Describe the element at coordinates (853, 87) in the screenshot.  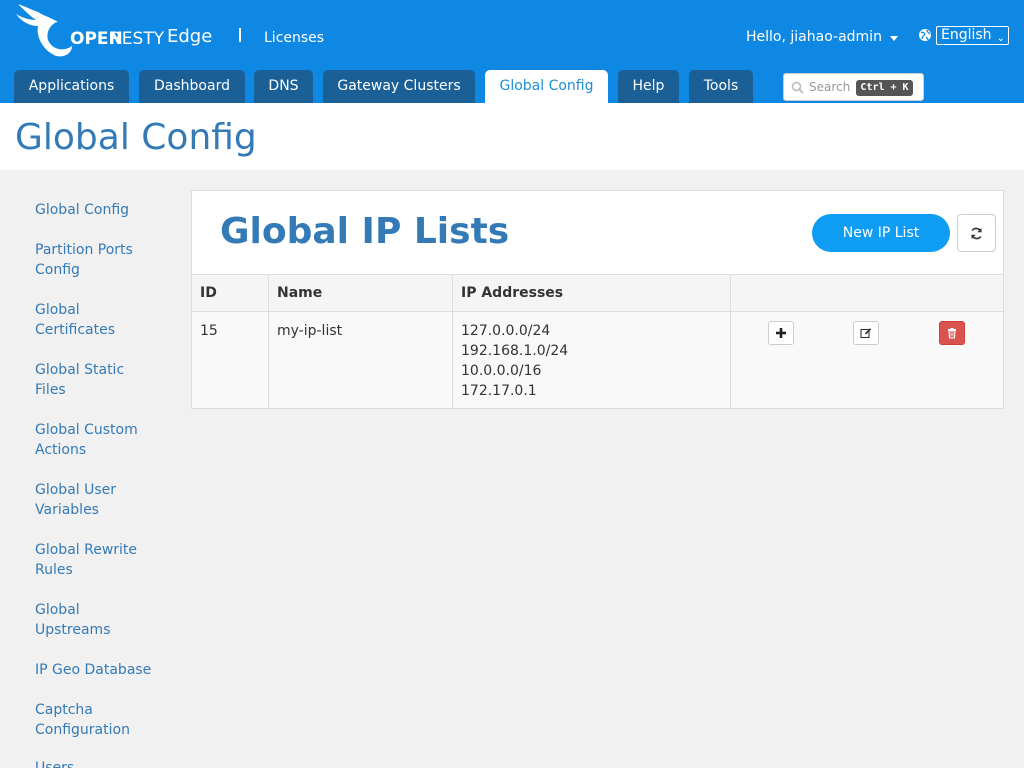
I see `search-input: Search Ctrl + K` at that location.